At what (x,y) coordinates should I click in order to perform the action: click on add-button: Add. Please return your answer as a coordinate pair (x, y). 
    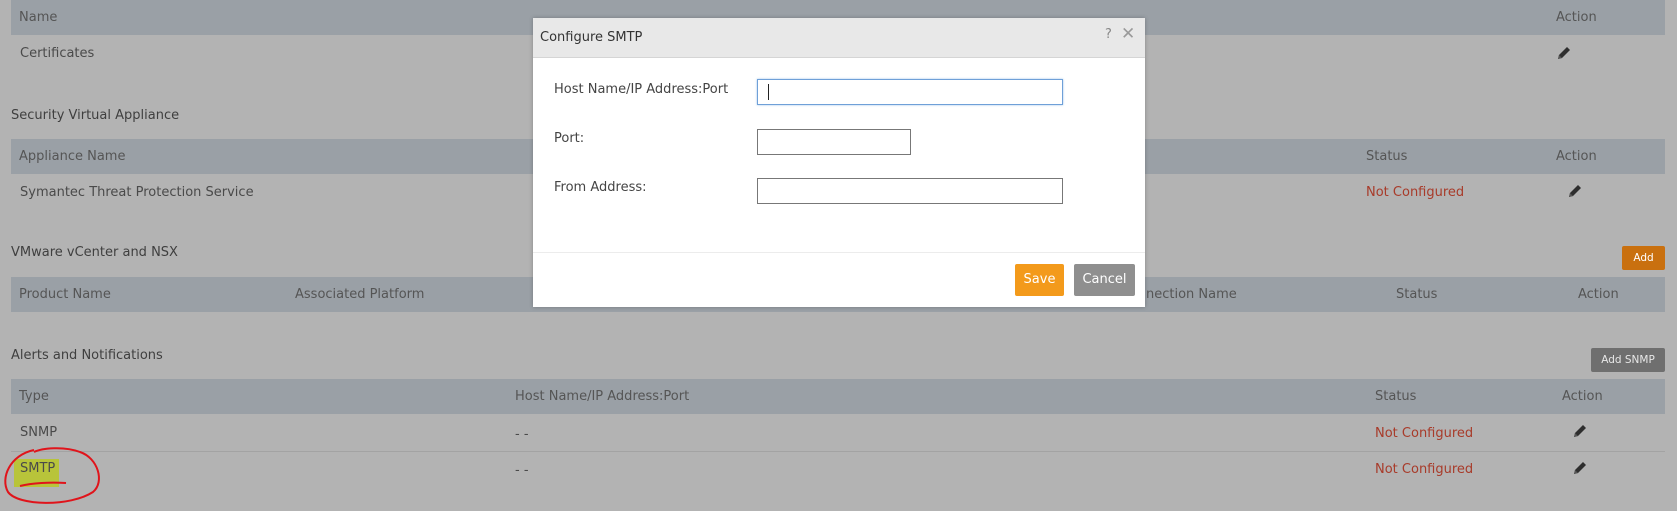
    Looking at the image, I should click on (1643, 258).